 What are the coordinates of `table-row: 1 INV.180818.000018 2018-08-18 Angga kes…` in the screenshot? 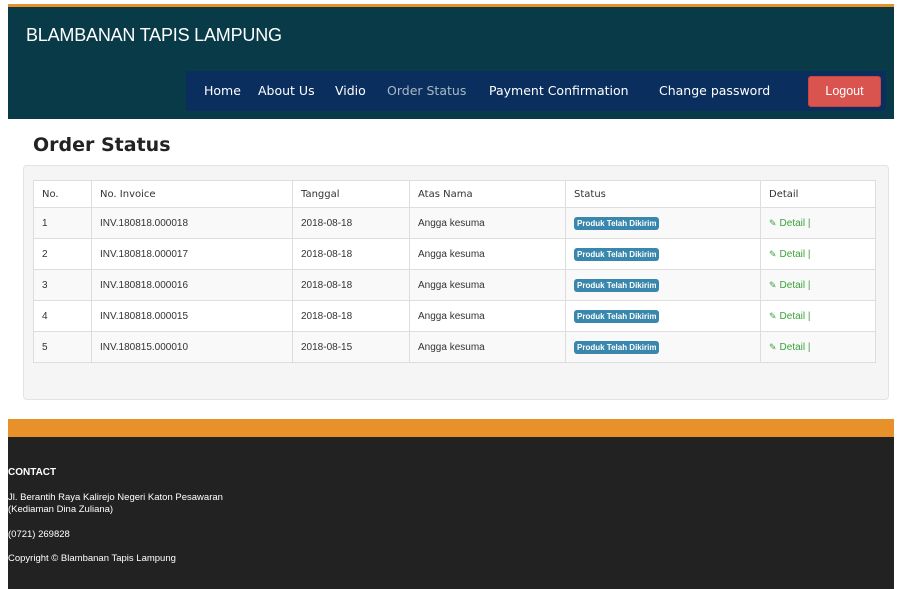 It's located at (454, 223).